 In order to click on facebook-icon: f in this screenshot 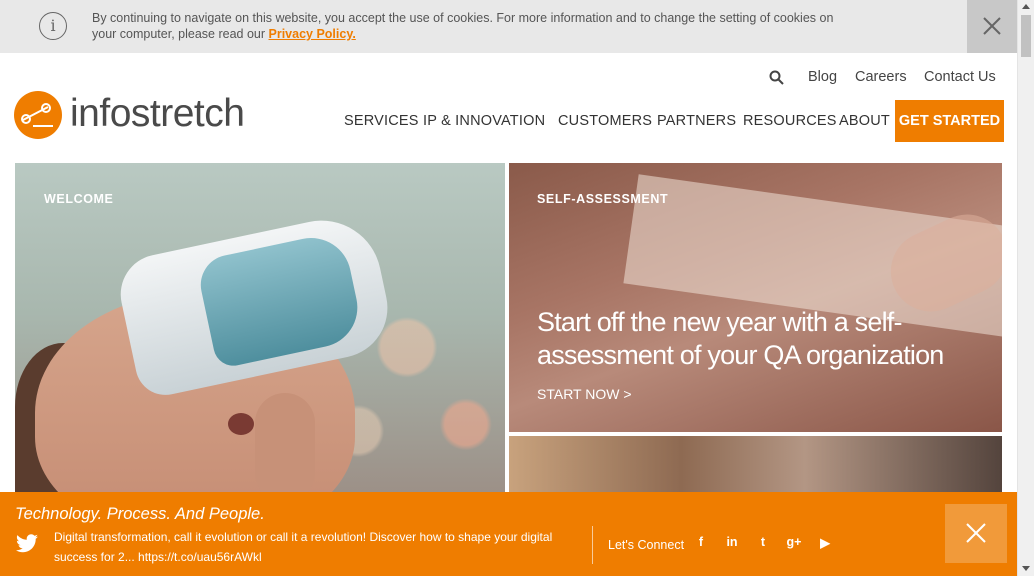, I will do `click(701, 542)`.